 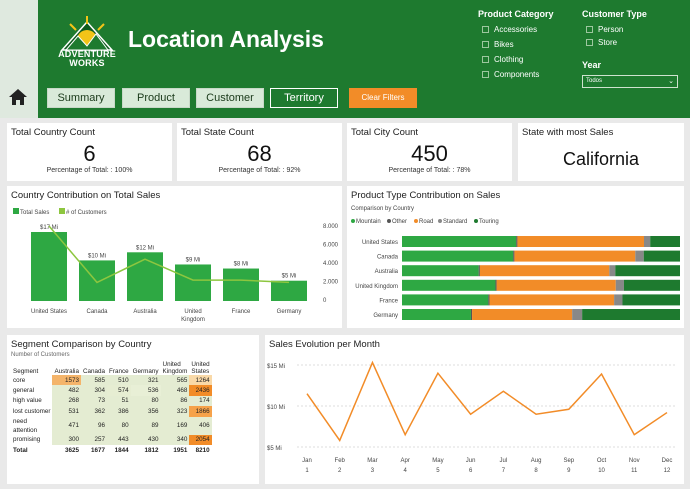 What do you see at coordinates (81, 98) in the screenshot?
I see `tab-summary: Summary` at bounding box center [81, 98].